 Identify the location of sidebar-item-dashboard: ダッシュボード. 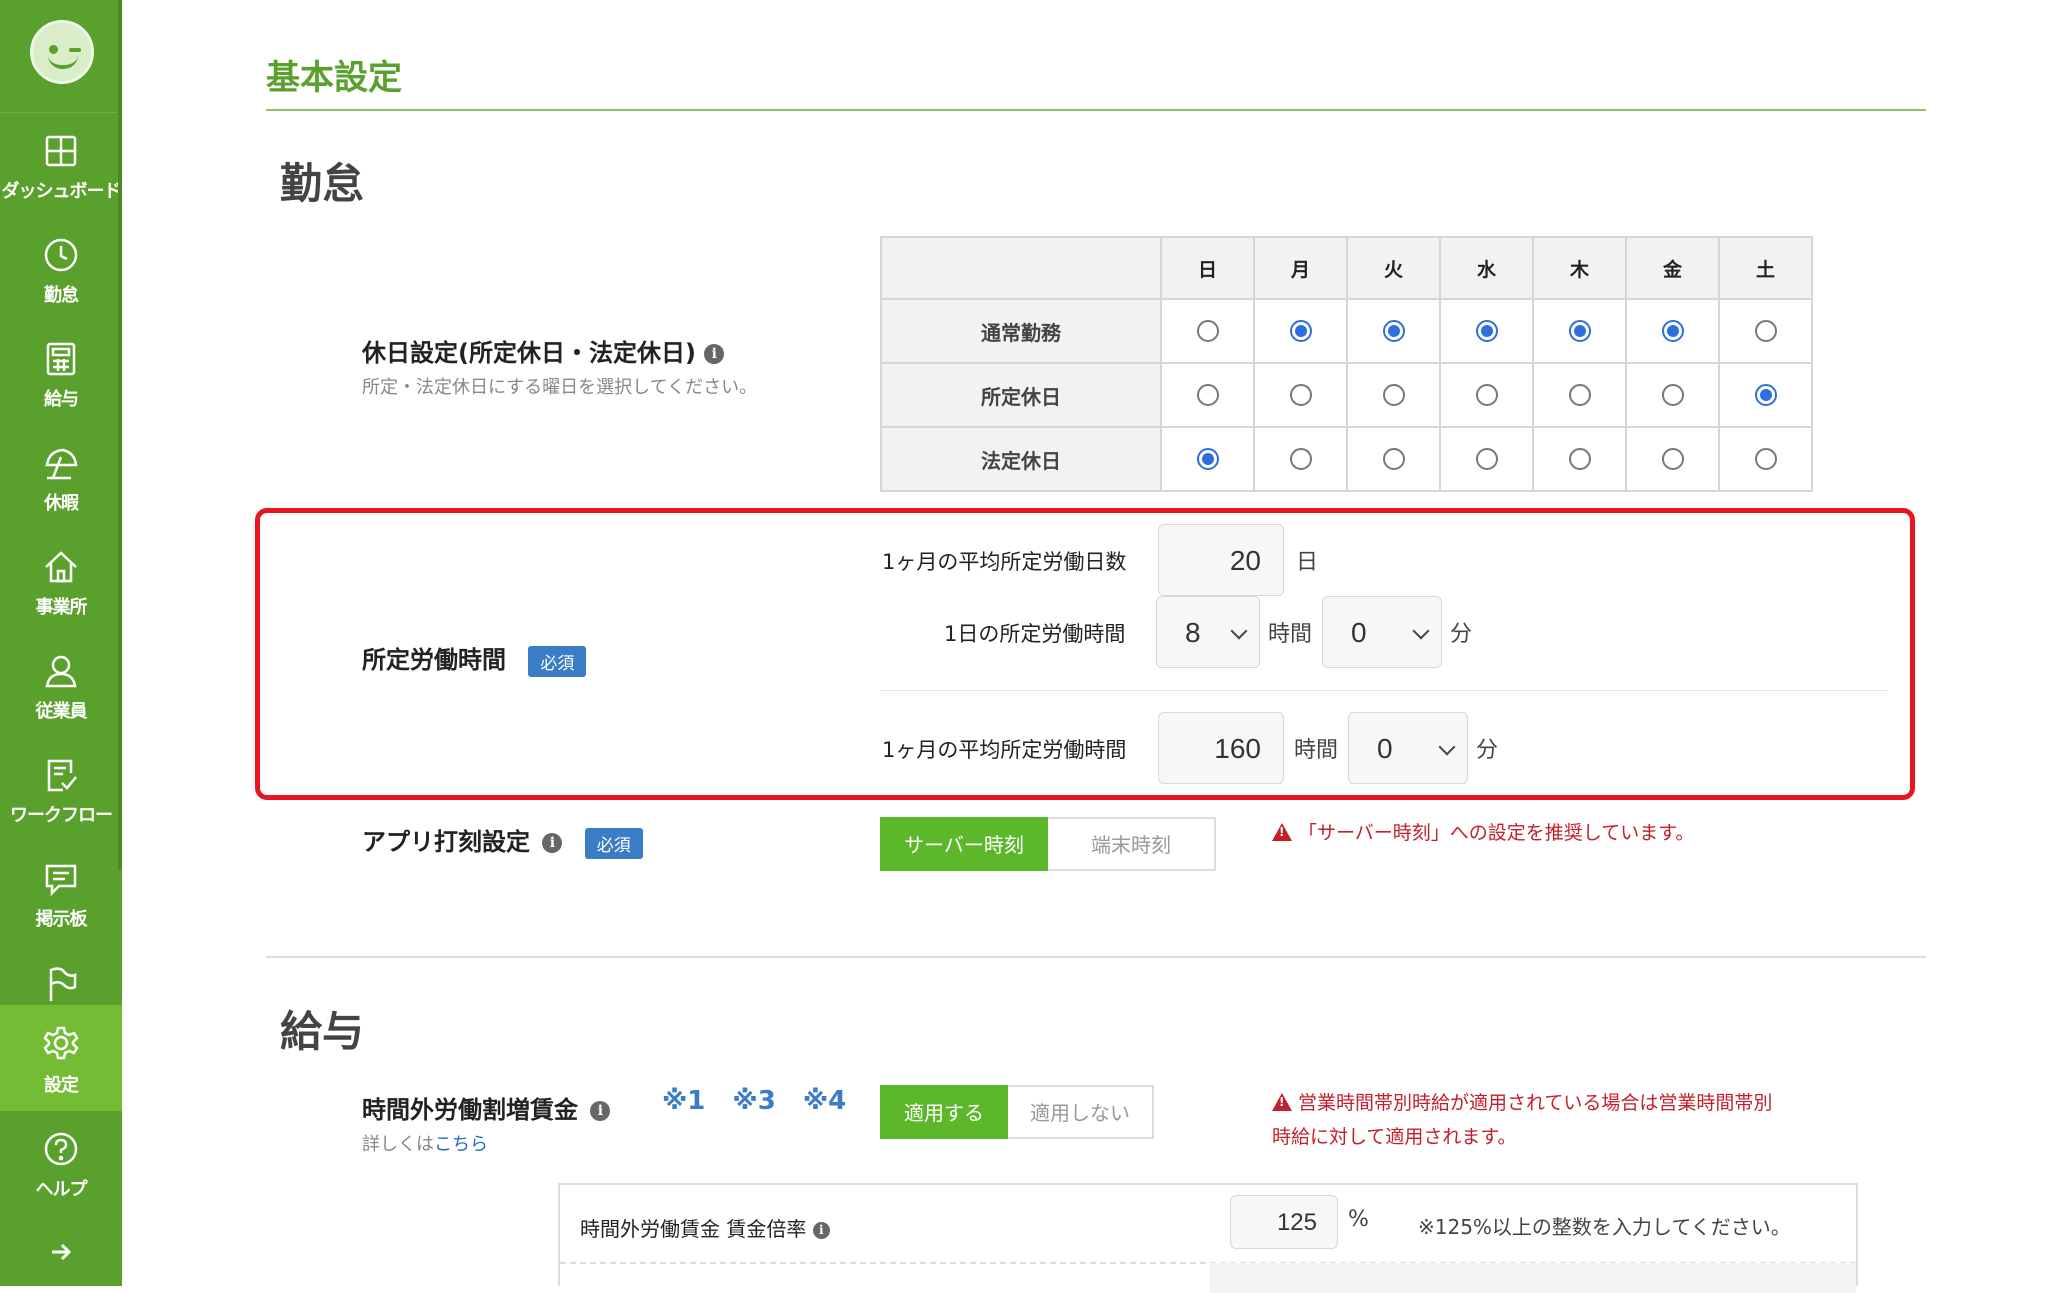
(61, 183).